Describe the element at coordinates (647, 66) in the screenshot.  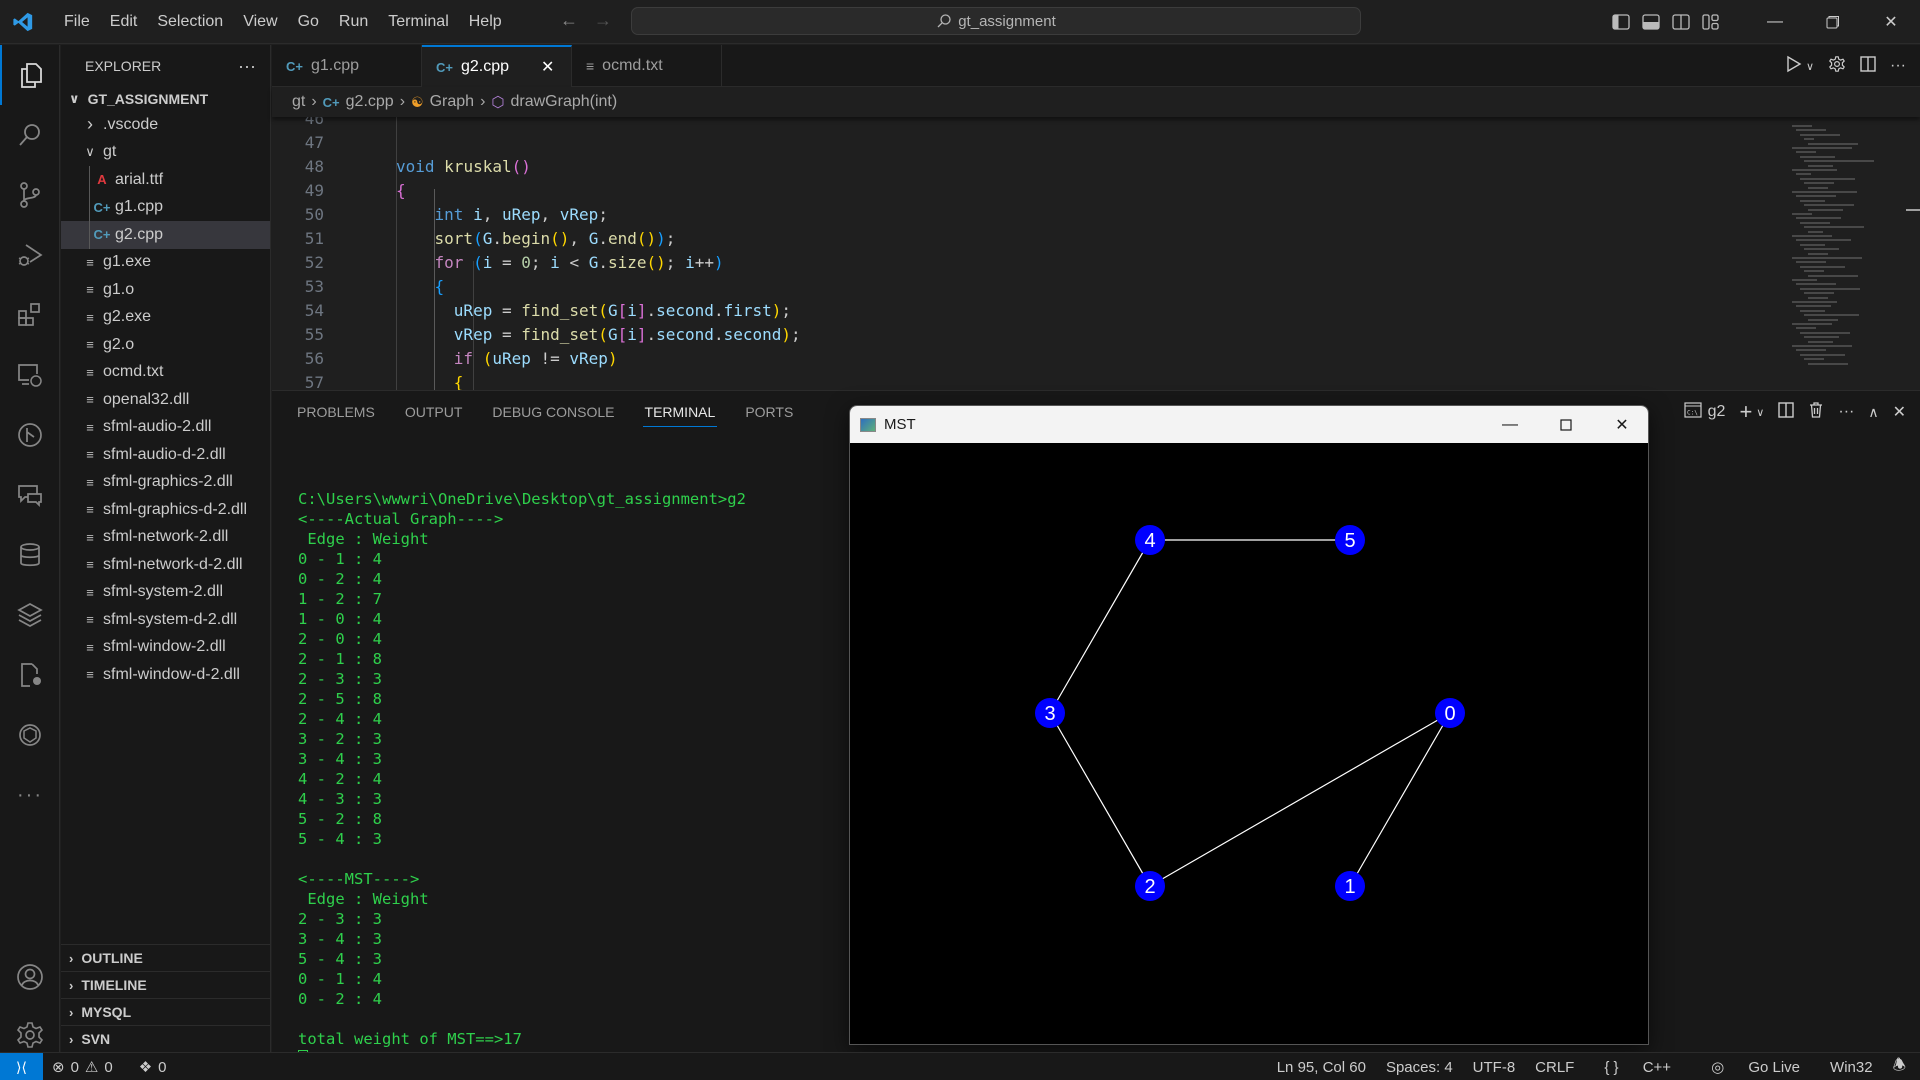
I see `tab-ocmd-txt: ≡ ocmd.txt` at that location.